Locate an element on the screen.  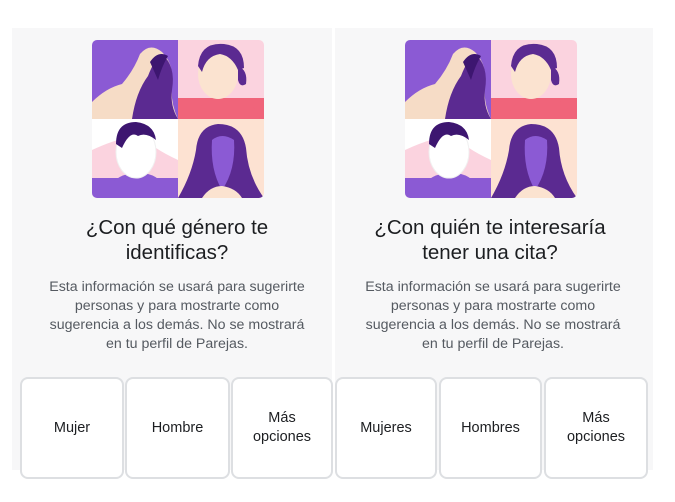
option-mujer-button: Mujer is located at coordinates (72, 428).